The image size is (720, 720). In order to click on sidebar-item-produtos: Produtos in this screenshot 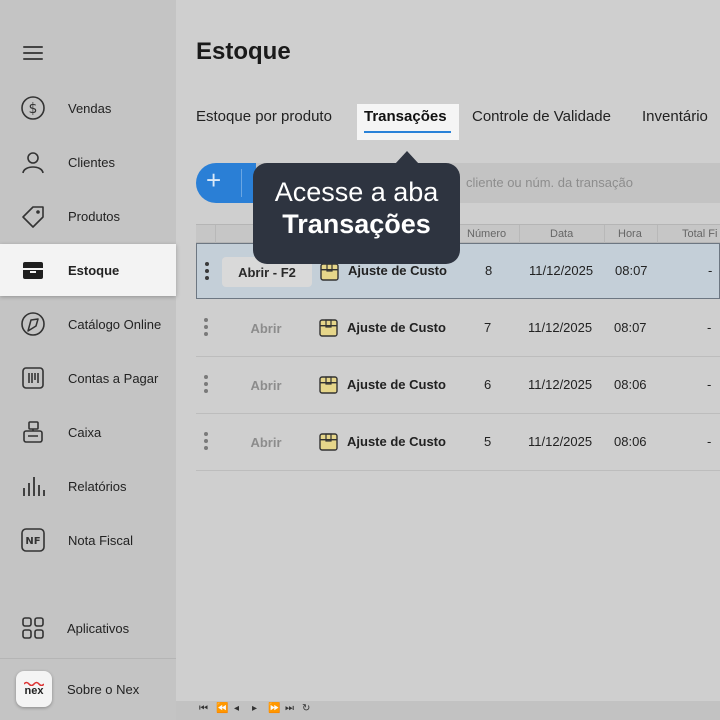, I will do `click(88, 216)`.